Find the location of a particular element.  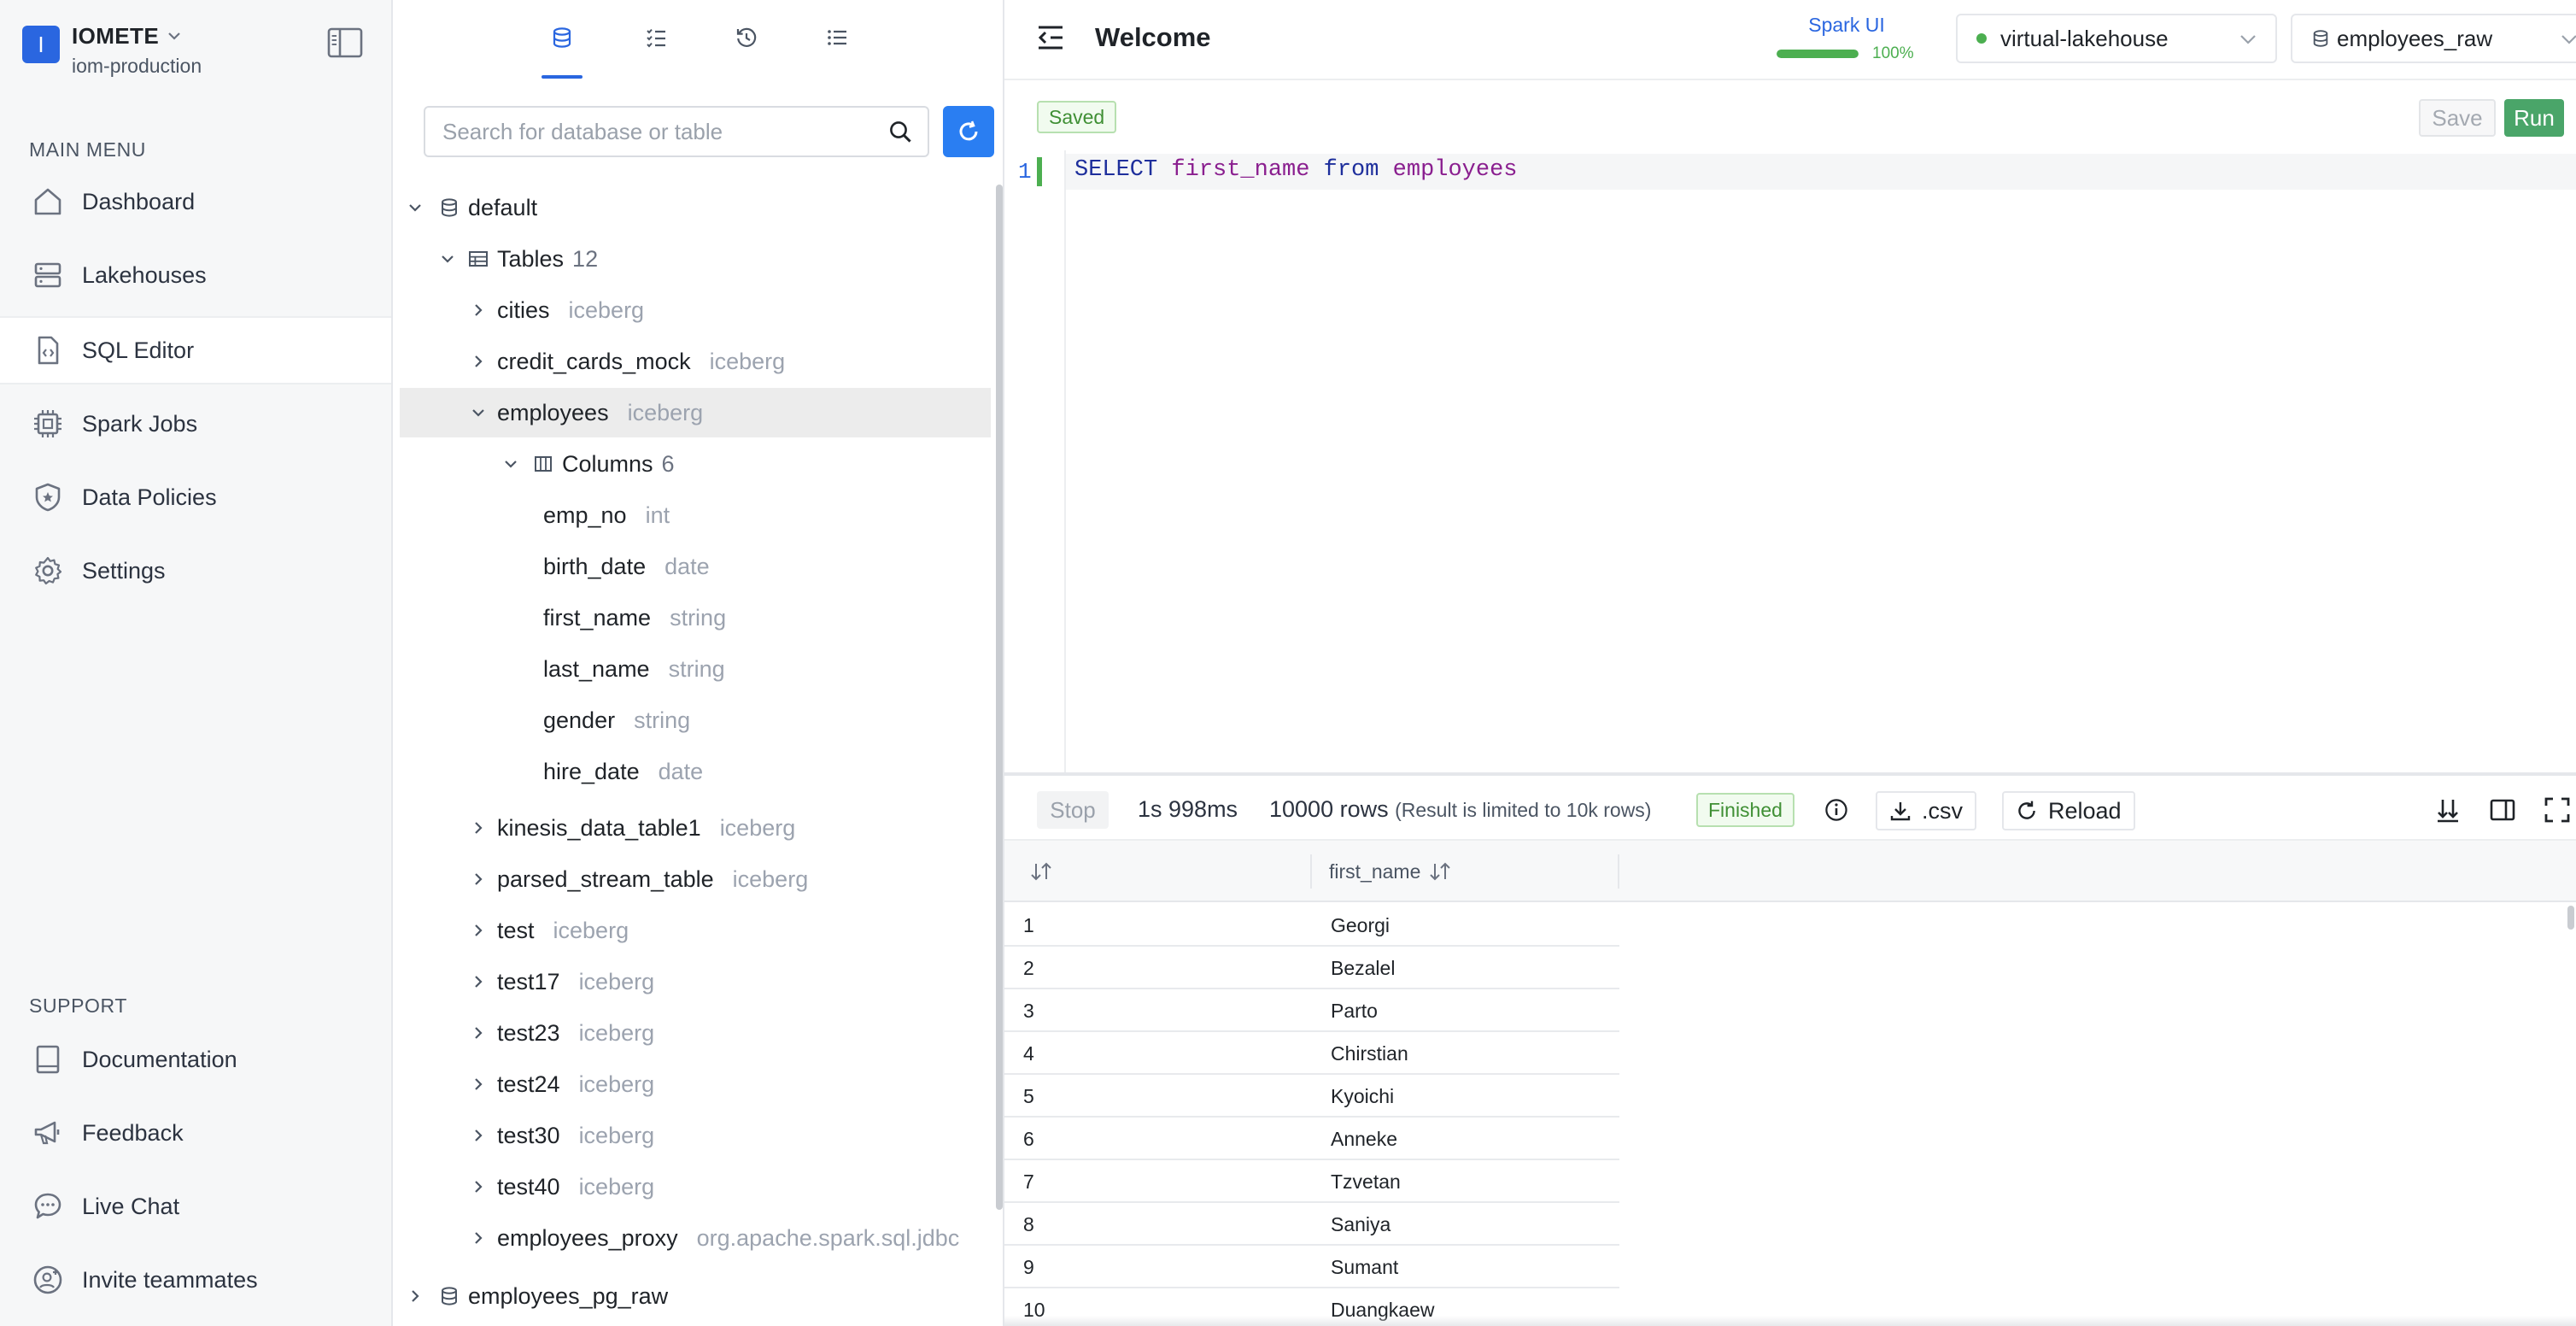

nav-spark-jobs: Spark Jobs is located at coordinates (195, 424).